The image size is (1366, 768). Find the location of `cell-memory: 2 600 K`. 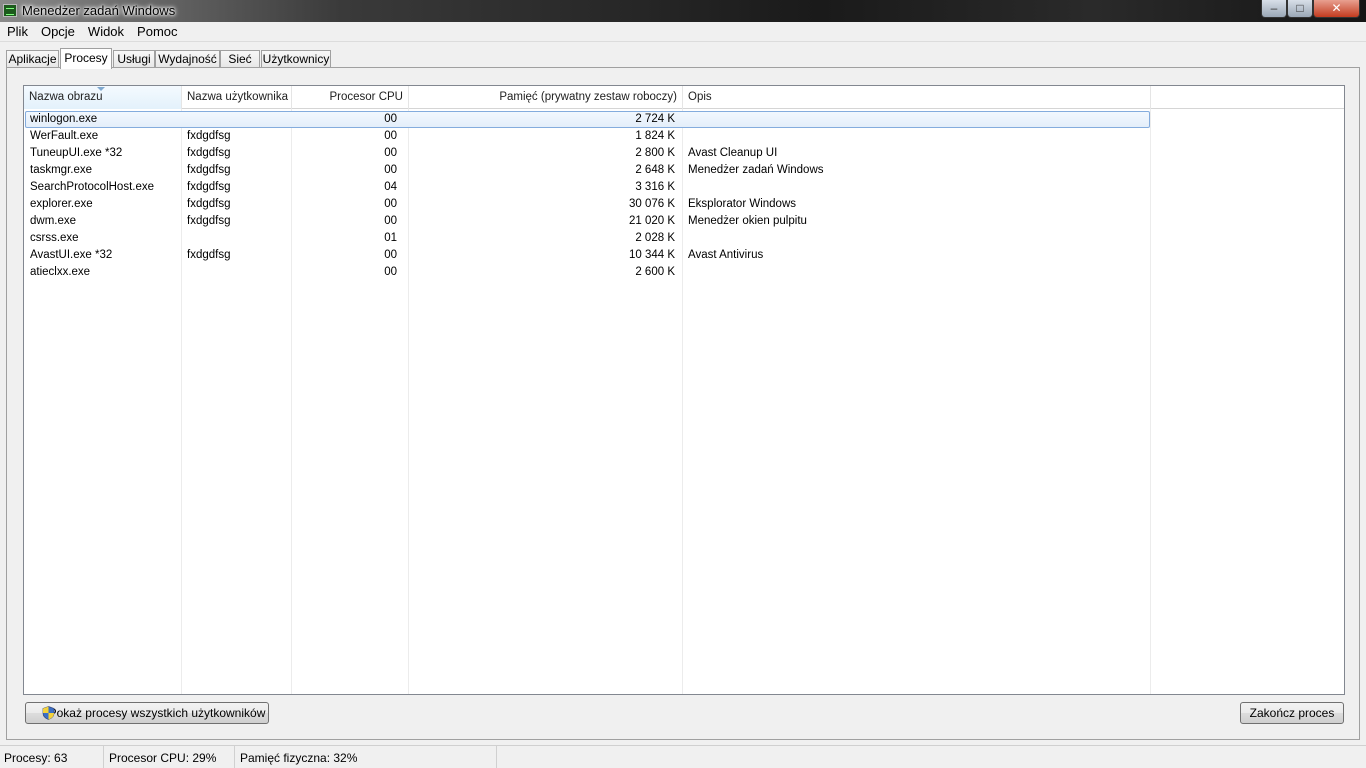

cell-memory: 2 600 K is located at coordinates (655, 272).